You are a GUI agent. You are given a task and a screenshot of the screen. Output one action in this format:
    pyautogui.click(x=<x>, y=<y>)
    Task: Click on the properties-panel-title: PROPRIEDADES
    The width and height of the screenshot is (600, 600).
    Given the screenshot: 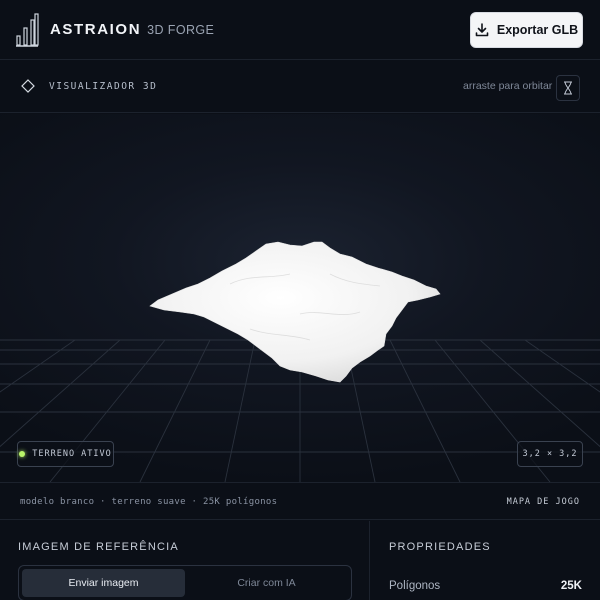 What is the action you would take?
    pyautogui.click(x=440, y=547)
    